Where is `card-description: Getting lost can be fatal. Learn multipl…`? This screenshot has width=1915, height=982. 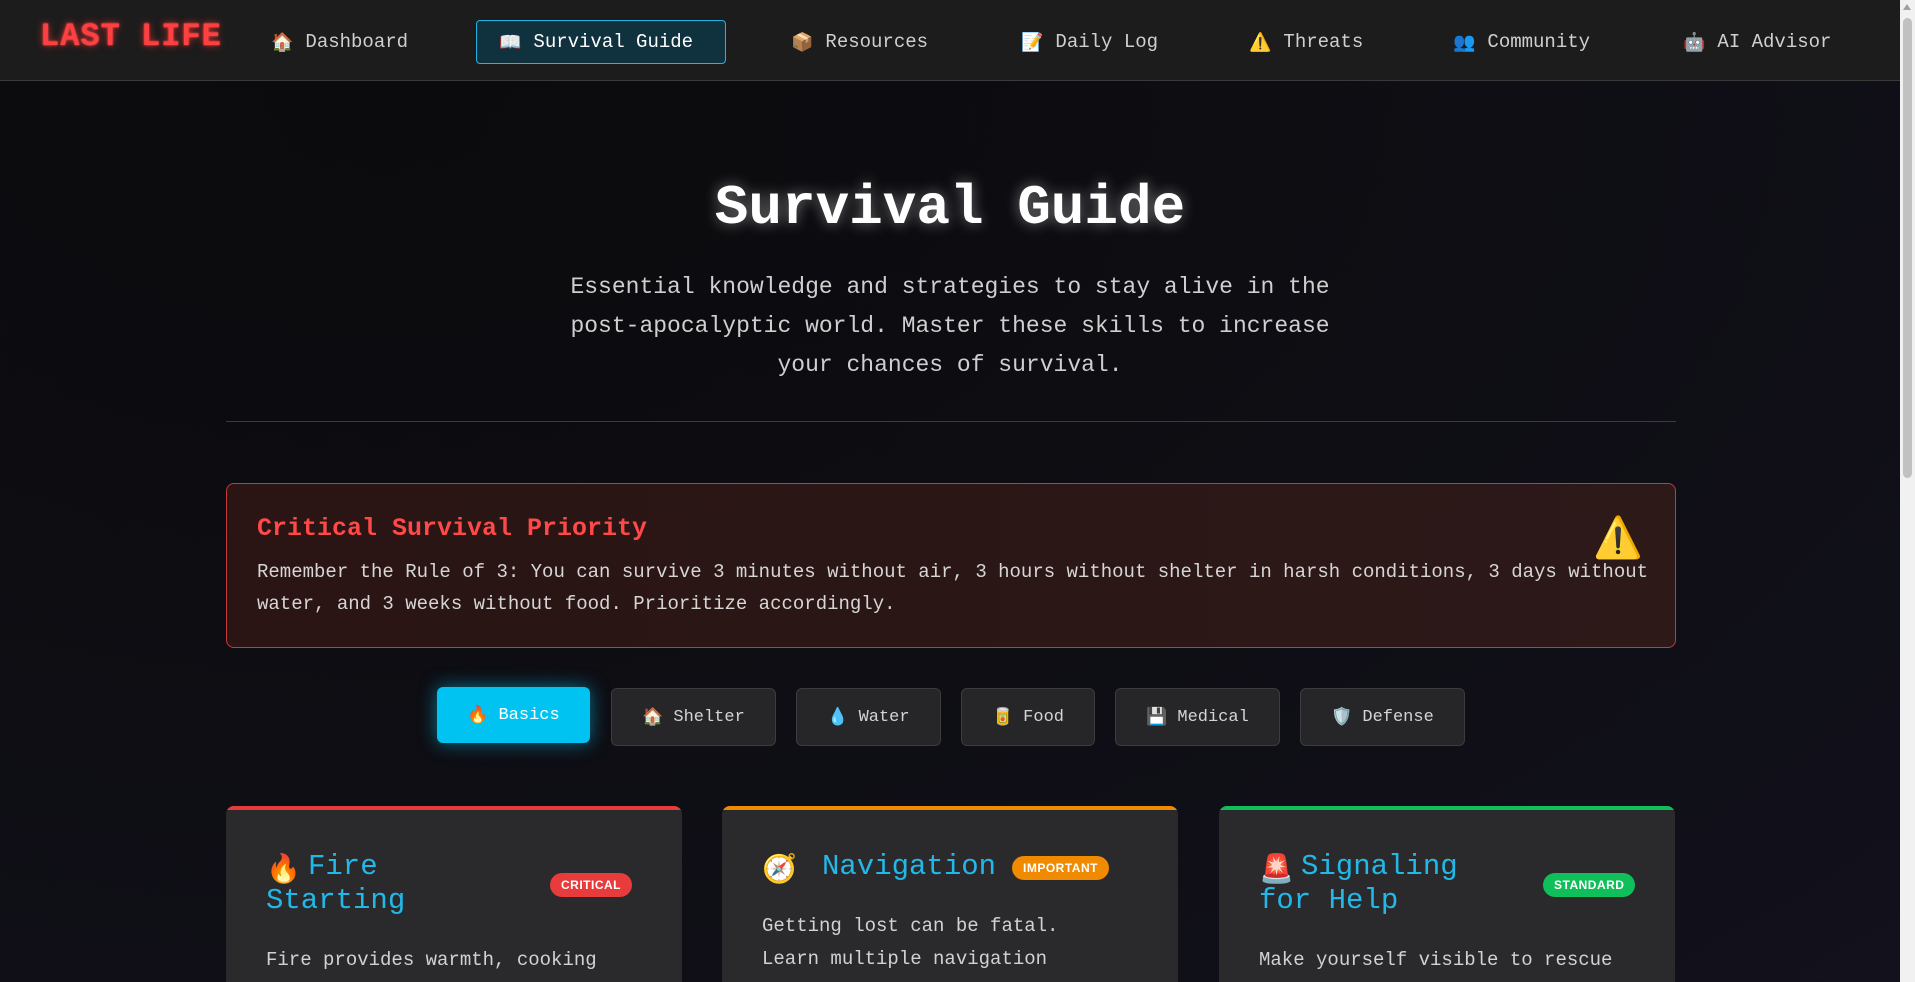
card-description: Getting lost can be fatal. Learn multipl… is located at coordinates (910, 942).